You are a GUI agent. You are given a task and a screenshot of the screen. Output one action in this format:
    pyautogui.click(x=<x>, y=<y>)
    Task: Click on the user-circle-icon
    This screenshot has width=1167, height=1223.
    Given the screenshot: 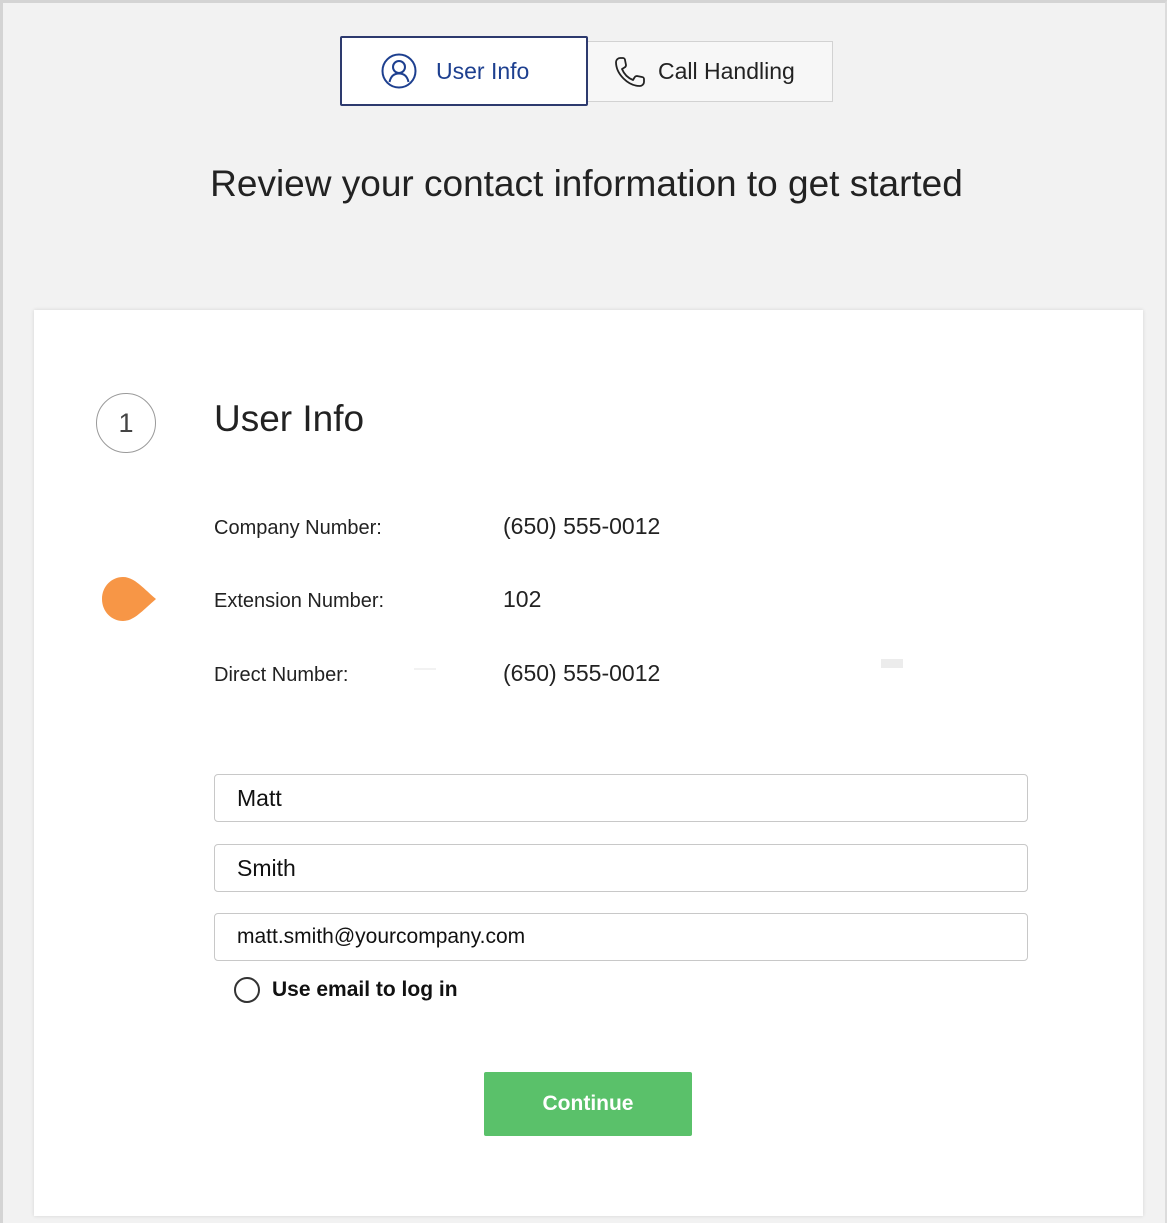 What is the action you would take?
    pyautogui.click(x=399, y=71)
    